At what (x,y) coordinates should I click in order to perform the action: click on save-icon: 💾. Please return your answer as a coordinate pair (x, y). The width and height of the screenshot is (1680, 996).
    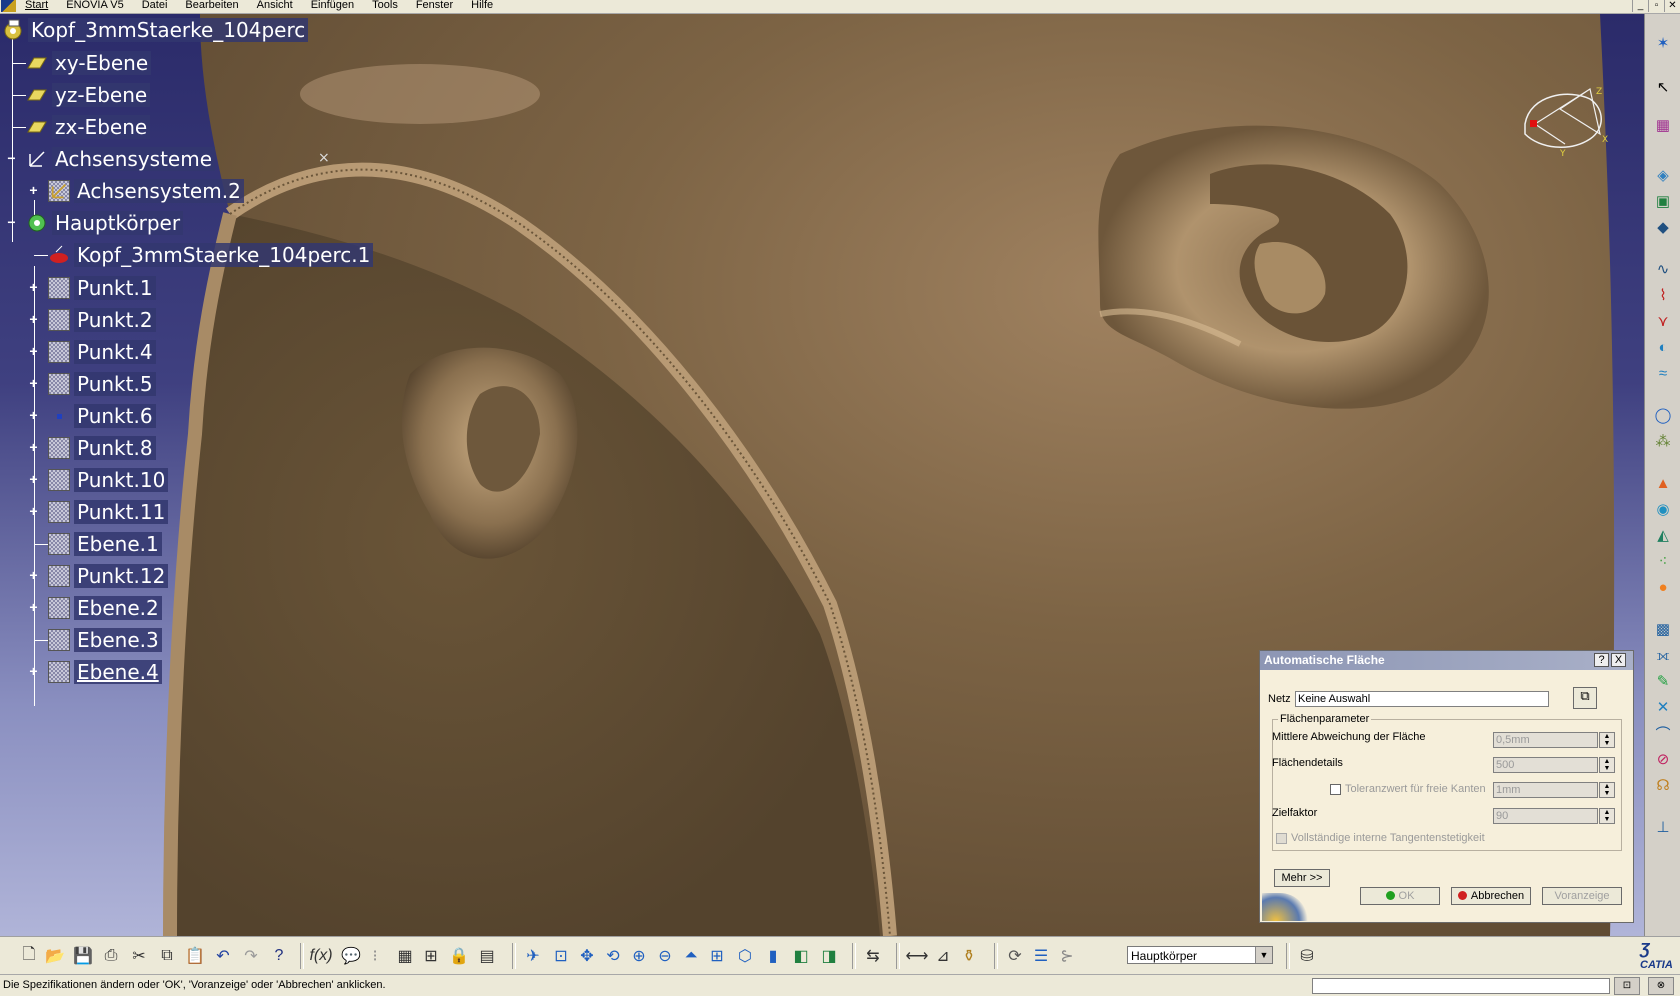
    Looking at the image, I should click on (83, 956).